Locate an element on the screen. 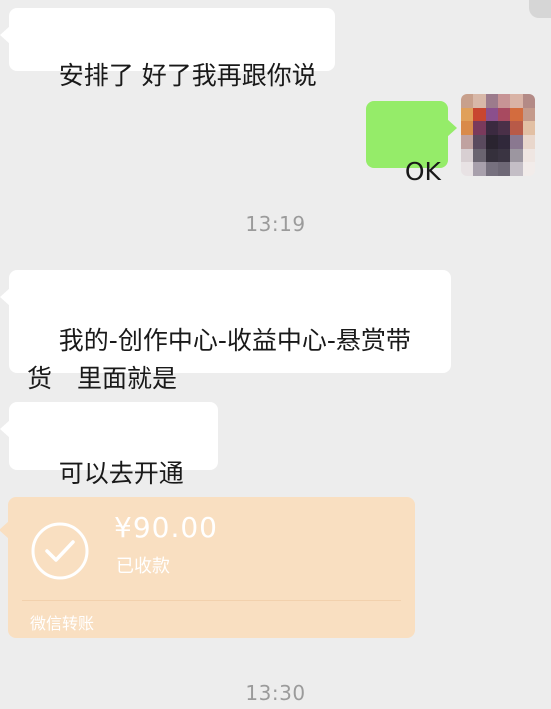  scroll-indicator is located at coordinates (540, 9).